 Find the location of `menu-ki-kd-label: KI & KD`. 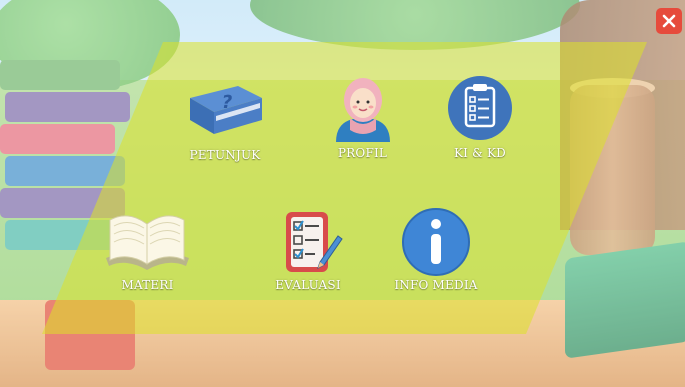

menu-ki-kd-label: KI & KD is located at coordinates (479, 153).